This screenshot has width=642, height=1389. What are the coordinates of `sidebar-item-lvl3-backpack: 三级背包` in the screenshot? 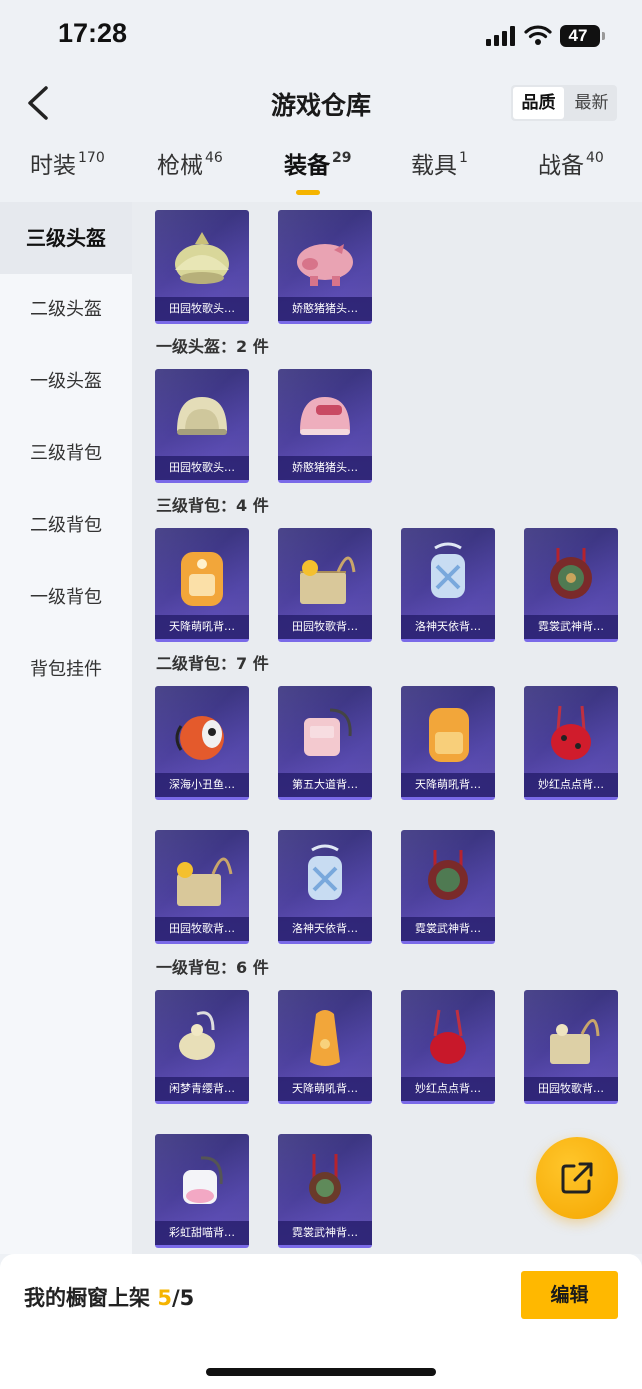 It's located at (66, 454).